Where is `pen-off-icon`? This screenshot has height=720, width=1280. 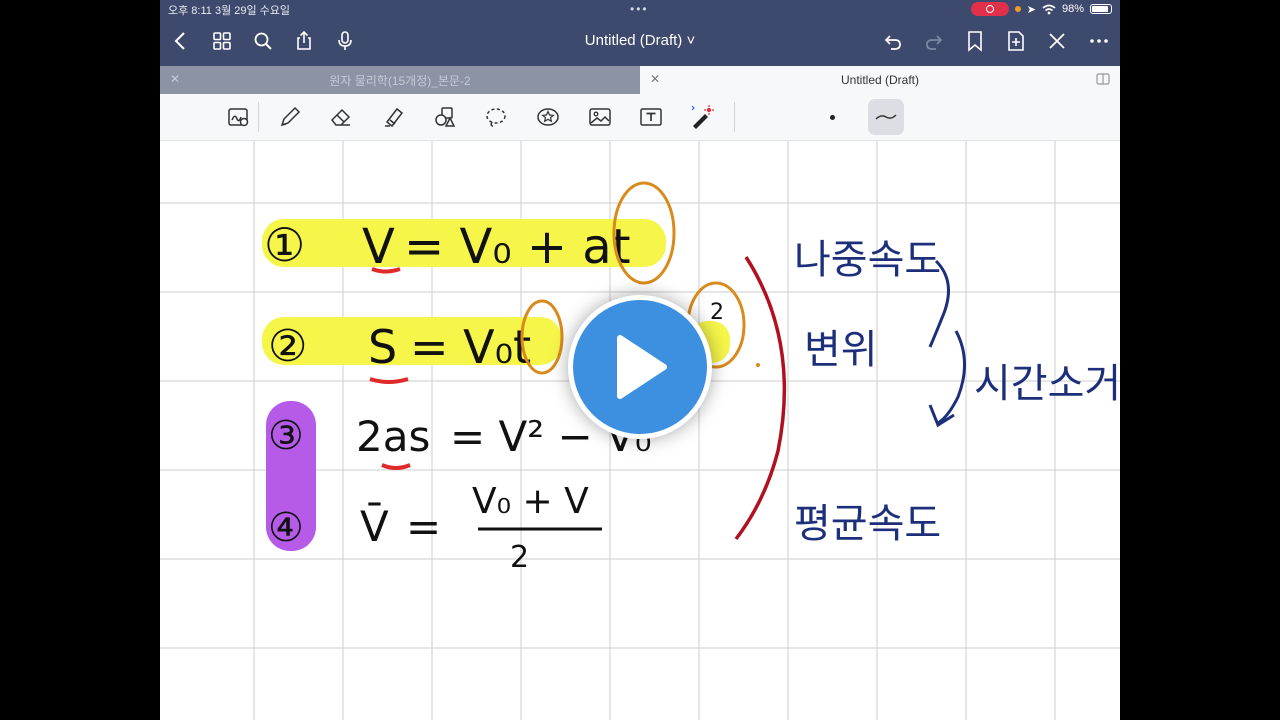
pen-off-icon is located at coordinates (1057, 41).